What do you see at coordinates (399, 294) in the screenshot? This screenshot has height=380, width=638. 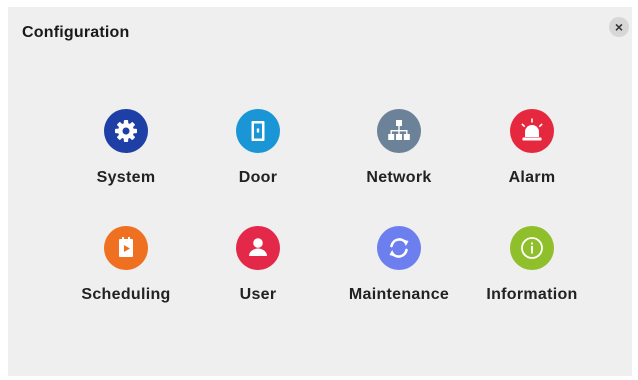 I see `tile-label: Maintenance` at bounding box center [399, 294].